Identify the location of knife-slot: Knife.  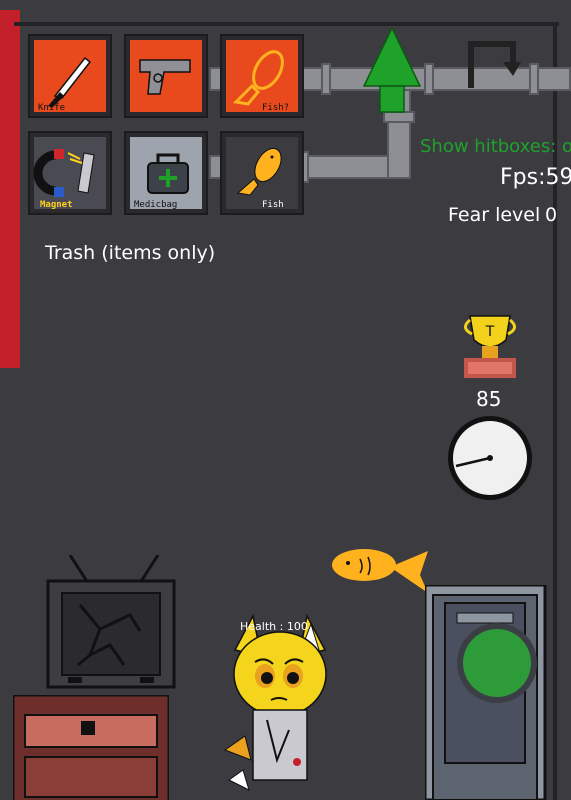
(70, 76).